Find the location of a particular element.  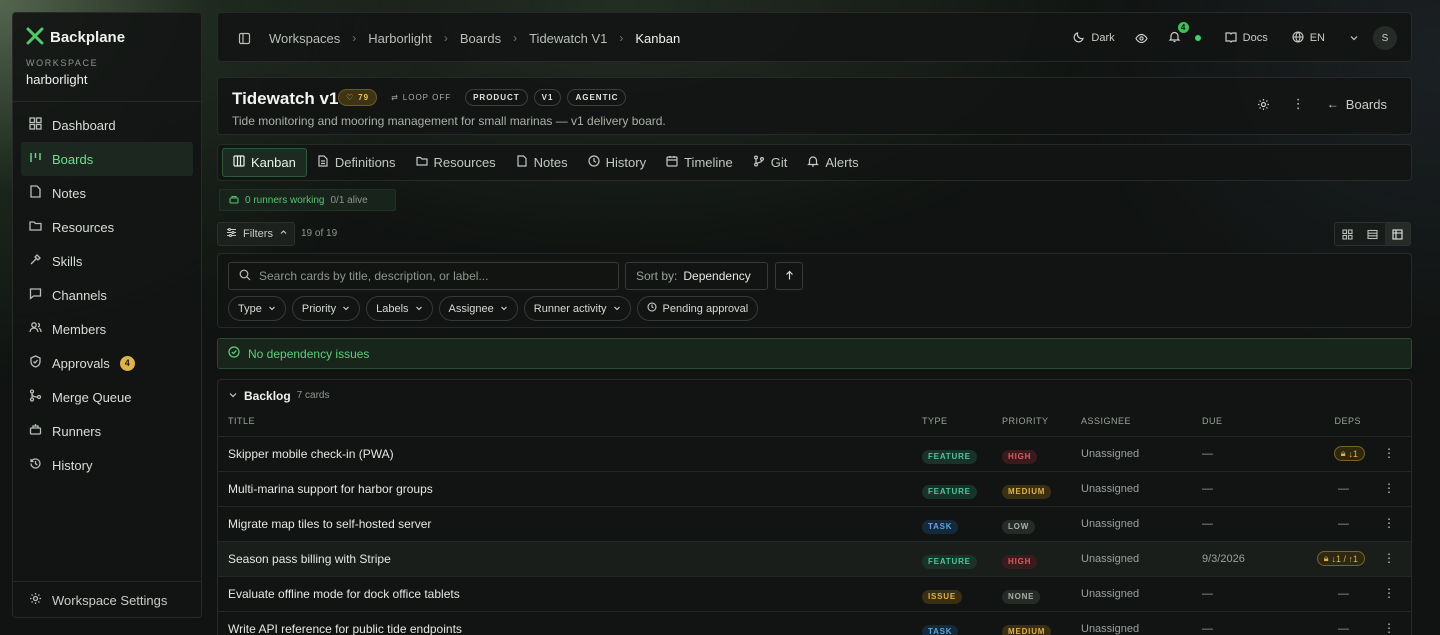

filters-toggle-button: Filters is located at coordinates (256, 234).